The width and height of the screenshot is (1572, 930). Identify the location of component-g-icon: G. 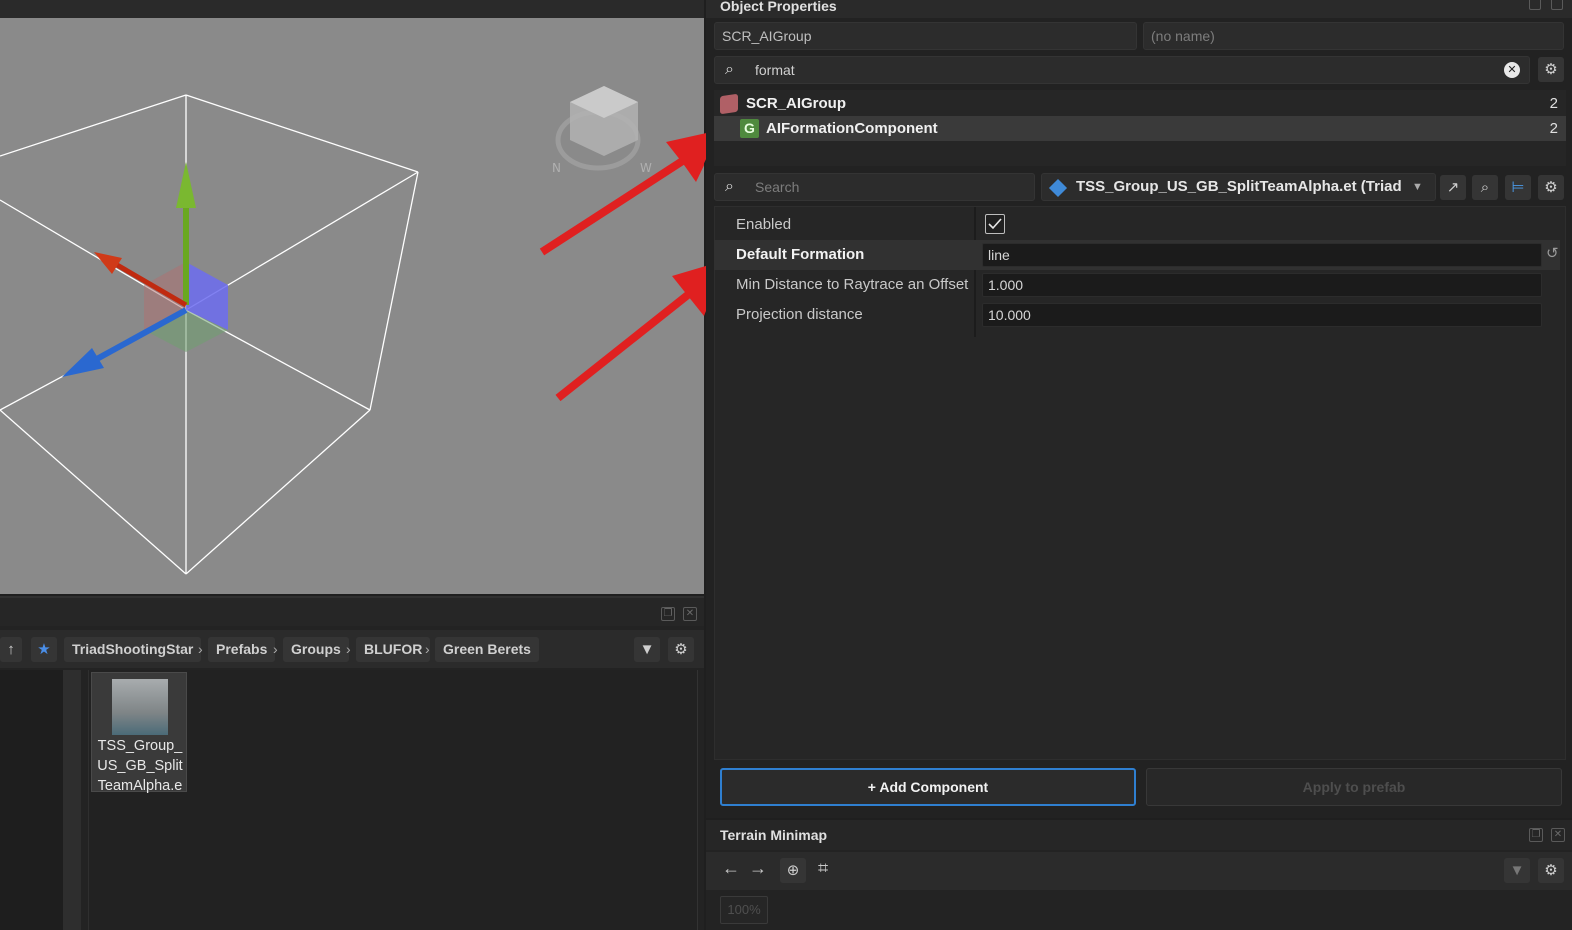
(749, 128).